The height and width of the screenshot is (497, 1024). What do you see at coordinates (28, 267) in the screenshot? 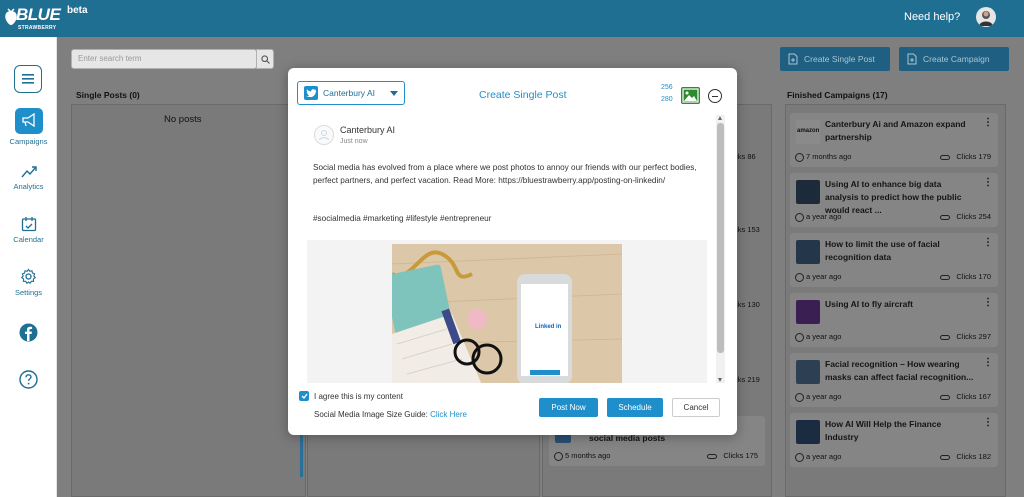
I see `sidebar: Campaigns Analytics Calendar Settings` at bounding box center [28, 267].